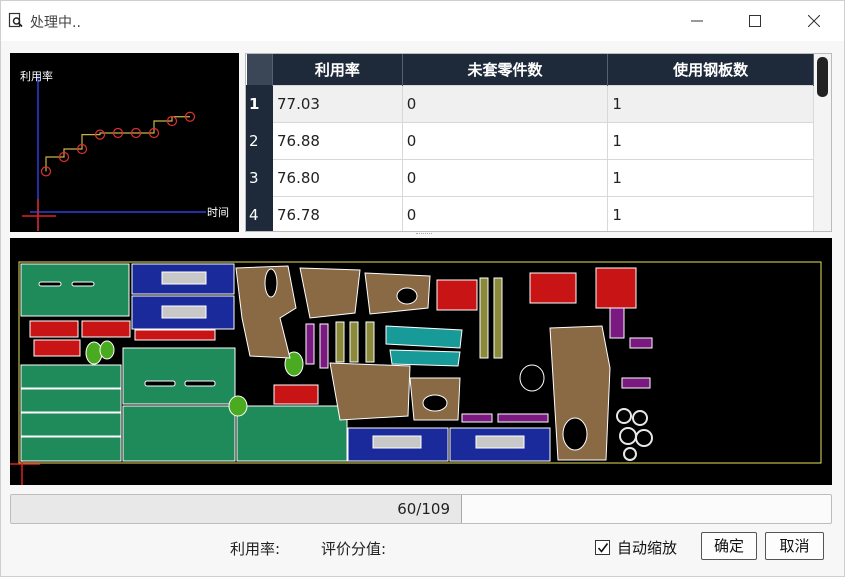 The height and width of the screenshot is (577, 845). I want to click on progress-text: 60/109, so click(423, 509).